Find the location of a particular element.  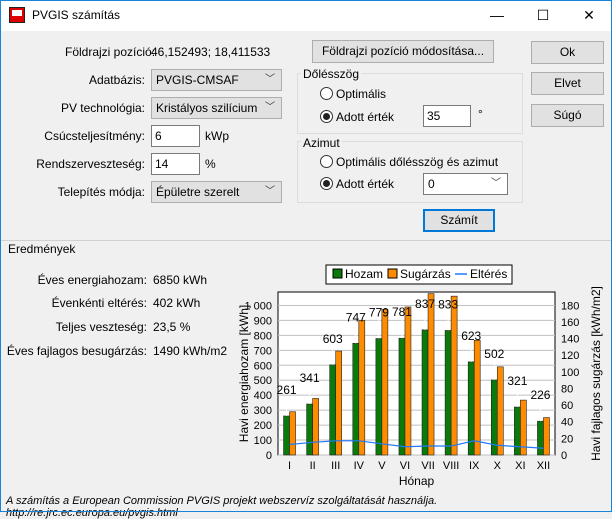

data-label: 321 is located at coordinates (517, 381).